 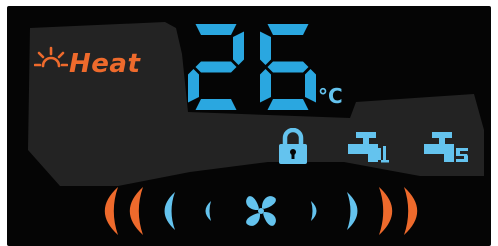 What do you see at coordinates (252, 67) in the screenshot?
I see `temperature-readout` at bounding box center [252, 67].